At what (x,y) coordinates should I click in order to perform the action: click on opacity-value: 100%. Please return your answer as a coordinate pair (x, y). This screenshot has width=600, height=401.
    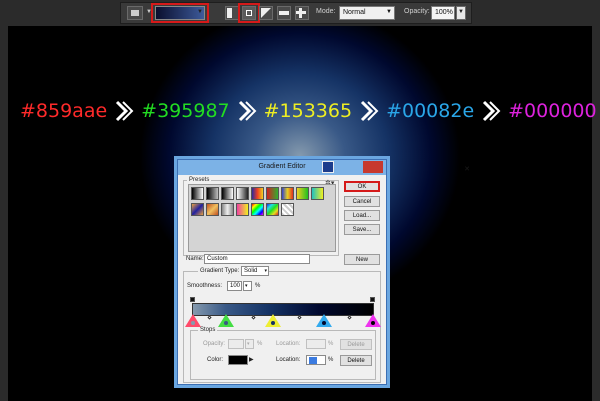
    Looking at the image, I should click on (444, 12).